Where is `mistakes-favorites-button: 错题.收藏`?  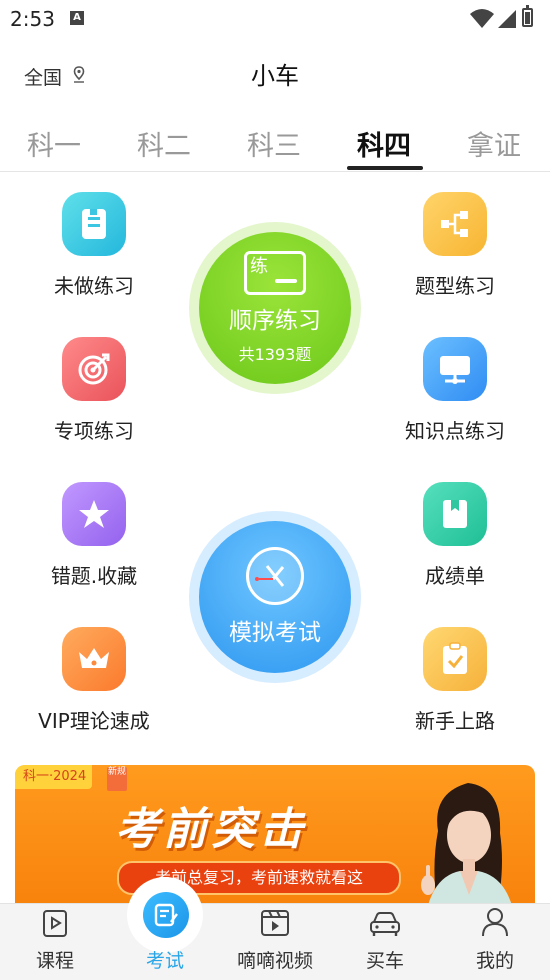 mistakes-favorites-button: 错题.收藏 is located at coordinates (94, 535).